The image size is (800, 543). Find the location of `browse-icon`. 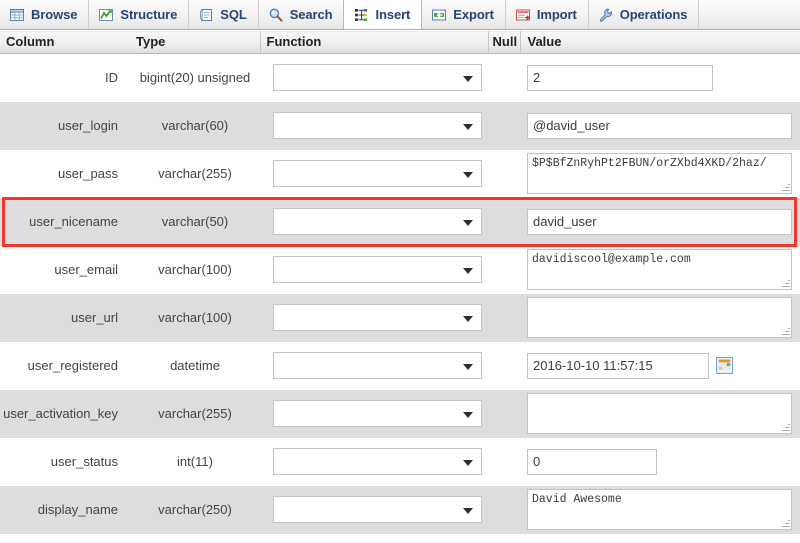

browse-icon is located at coordinates (17, 15).